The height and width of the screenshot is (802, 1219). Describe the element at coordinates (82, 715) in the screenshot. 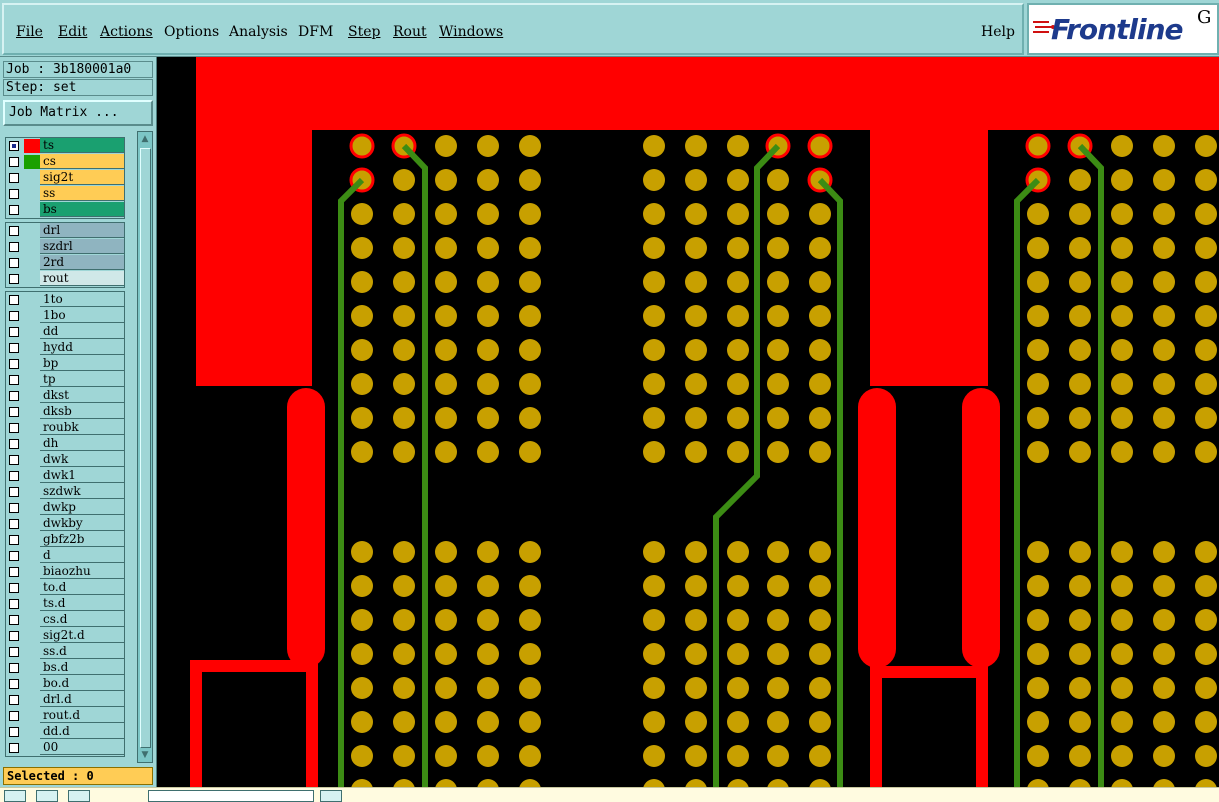

I see `layer-name: rout.d` at that location.